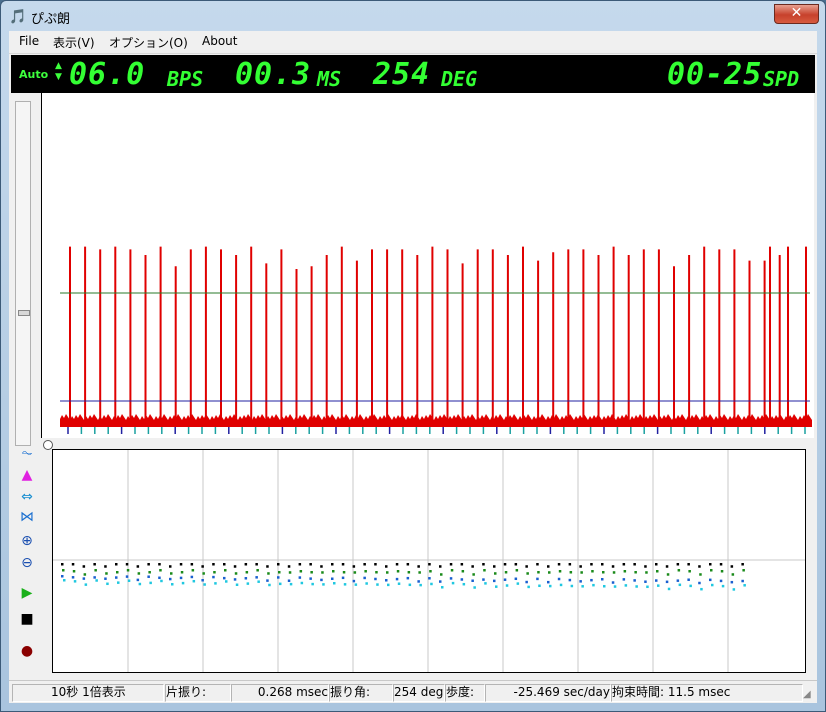  Describe the element at coordinates (58, 72) in the screenshot. I see `auto-spinner-icon: ▲ ▼` at that location.